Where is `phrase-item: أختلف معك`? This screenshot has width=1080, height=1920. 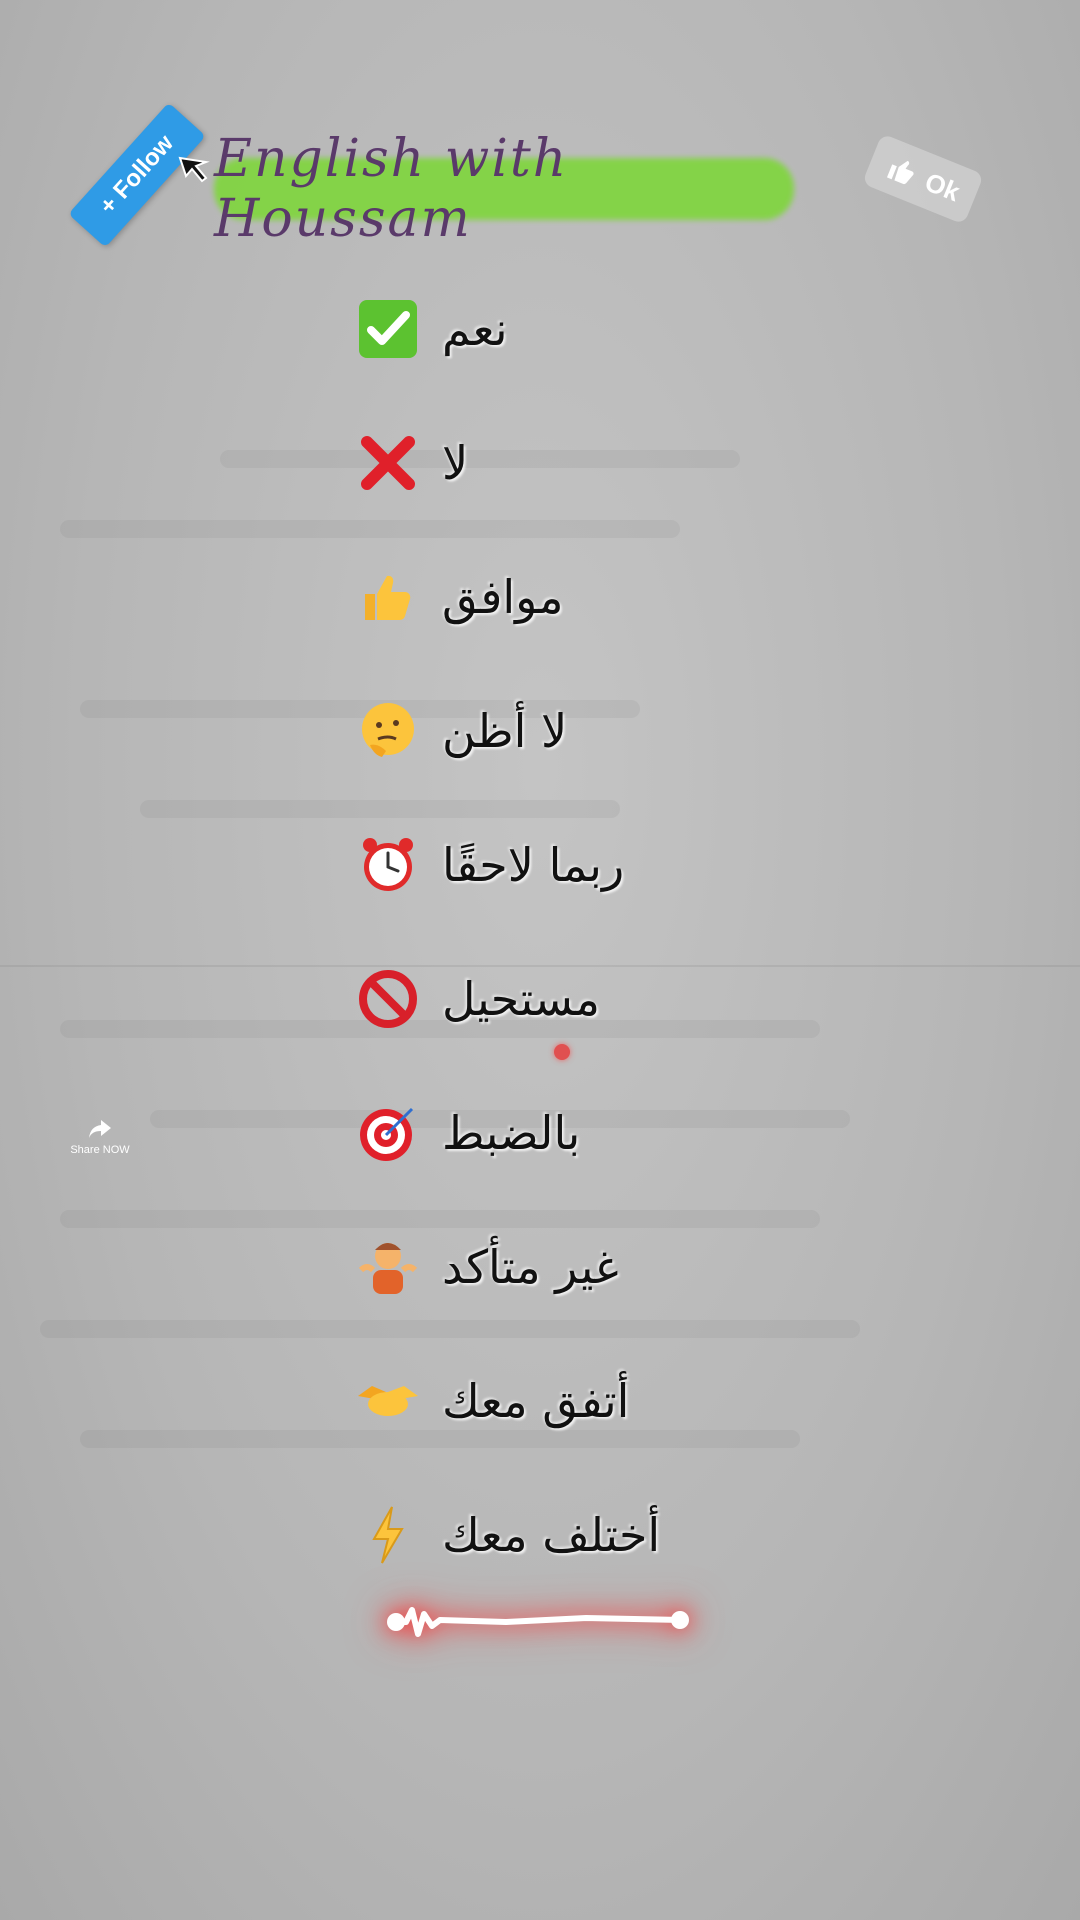
phrase-item: أختلف معك is located at coordinates (636, 1535).